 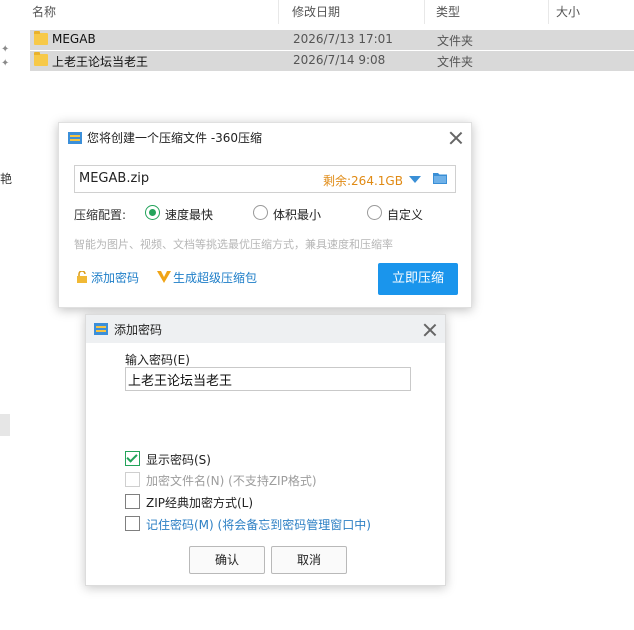 What do you see at coordinates (100, 62) in the screenshot?
I see `file-name: 上老王论坛当老王` at bounding box center [100, 62].